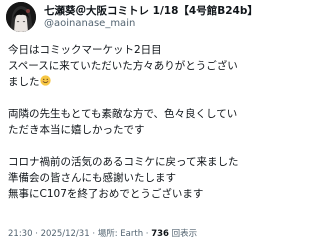 Image resolution: width=320 pixels, height=242 pixels. Describe the element at coordinates (45, 80) in the screenshot. I see `smiling-face-emoji-icon` at that location.